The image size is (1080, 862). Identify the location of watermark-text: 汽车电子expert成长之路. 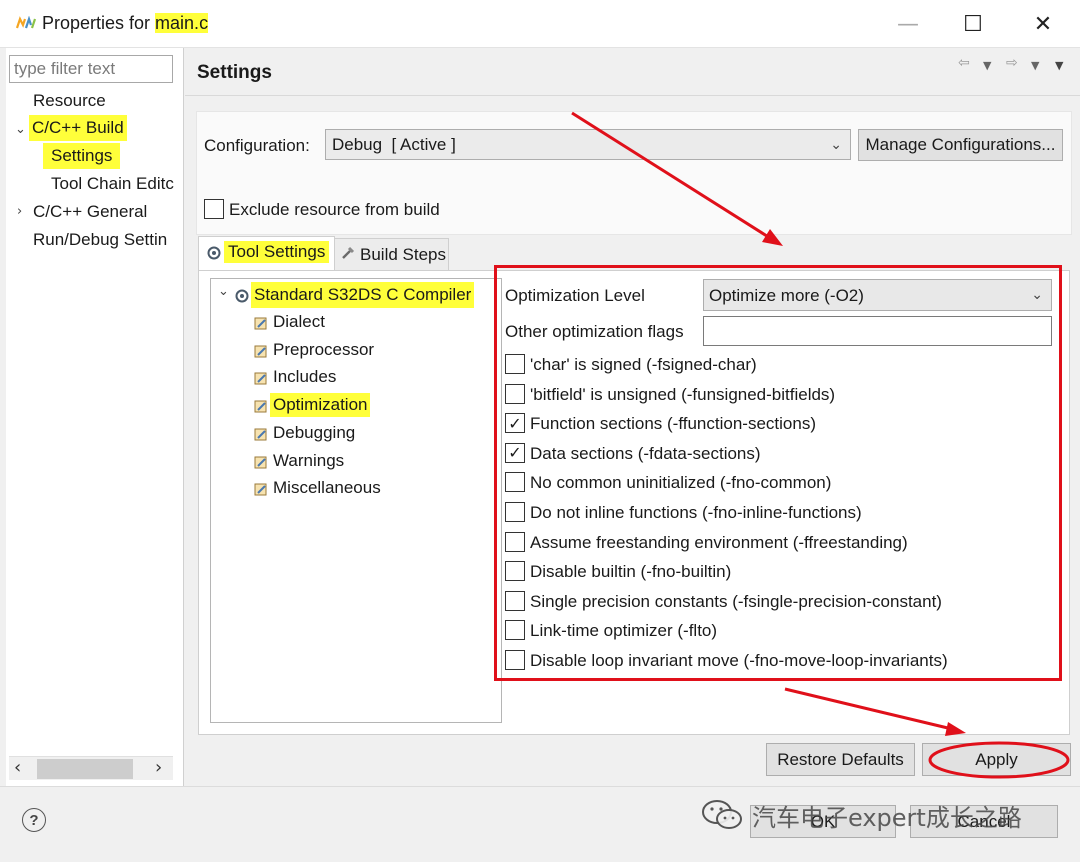
(887, 817).